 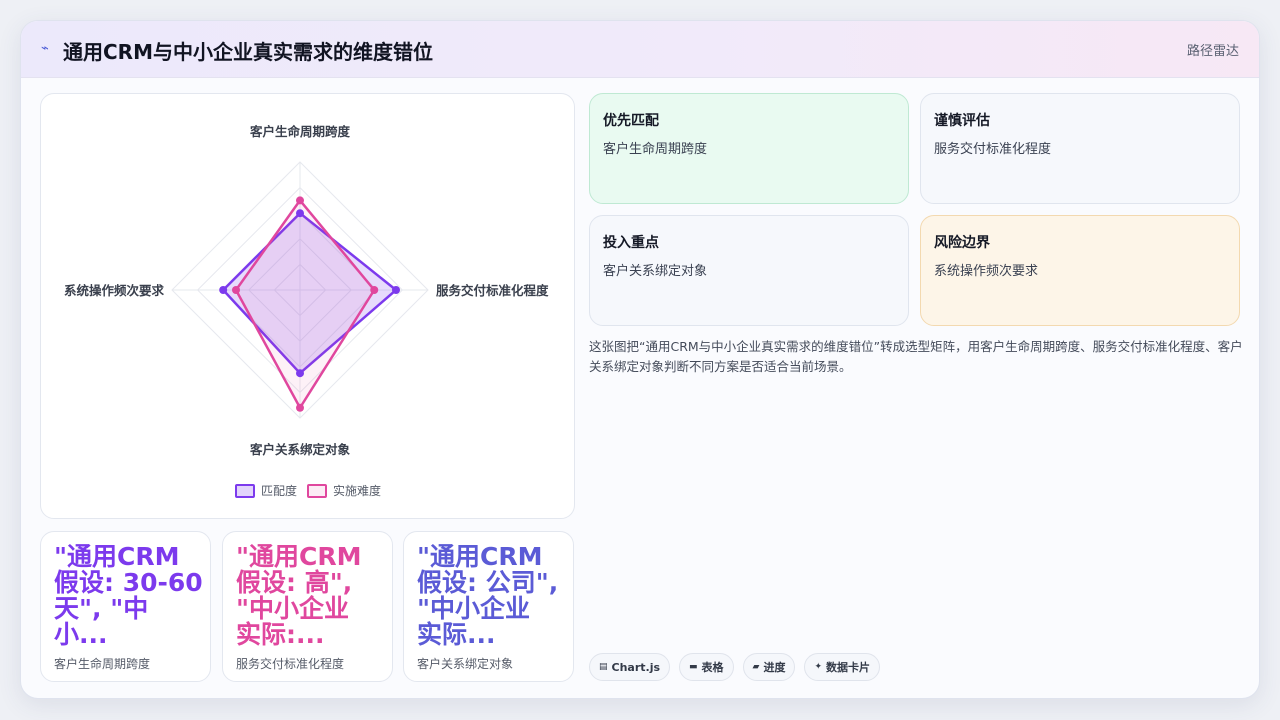 I want to click on chip-data-card: ✦ 数据卡片, so click(x=842, y=667).